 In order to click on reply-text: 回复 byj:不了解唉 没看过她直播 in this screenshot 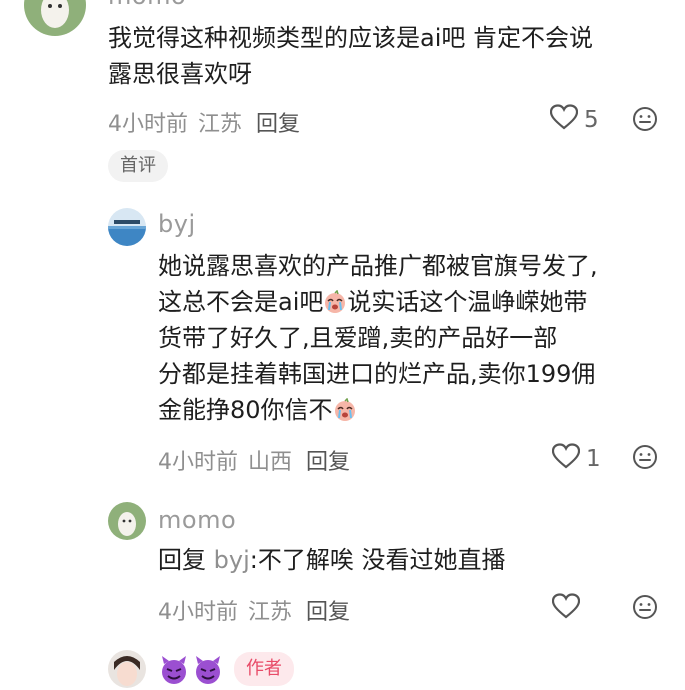, I will do `click(331, 560)`.